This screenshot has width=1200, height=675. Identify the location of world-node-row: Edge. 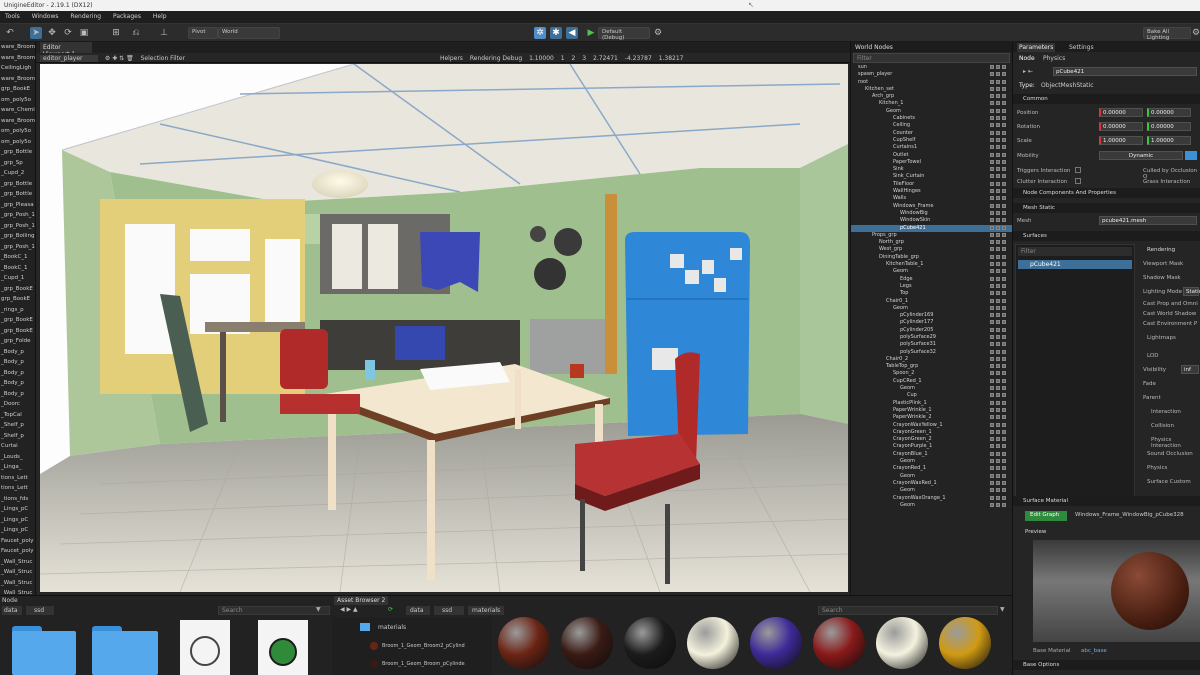
(931, 279).